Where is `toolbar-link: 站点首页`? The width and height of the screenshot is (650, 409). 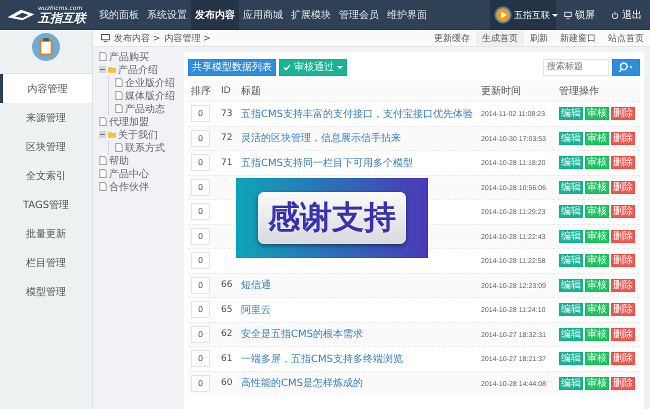
toolbar-link: 站点首页 is located at coordinates (626, 38).